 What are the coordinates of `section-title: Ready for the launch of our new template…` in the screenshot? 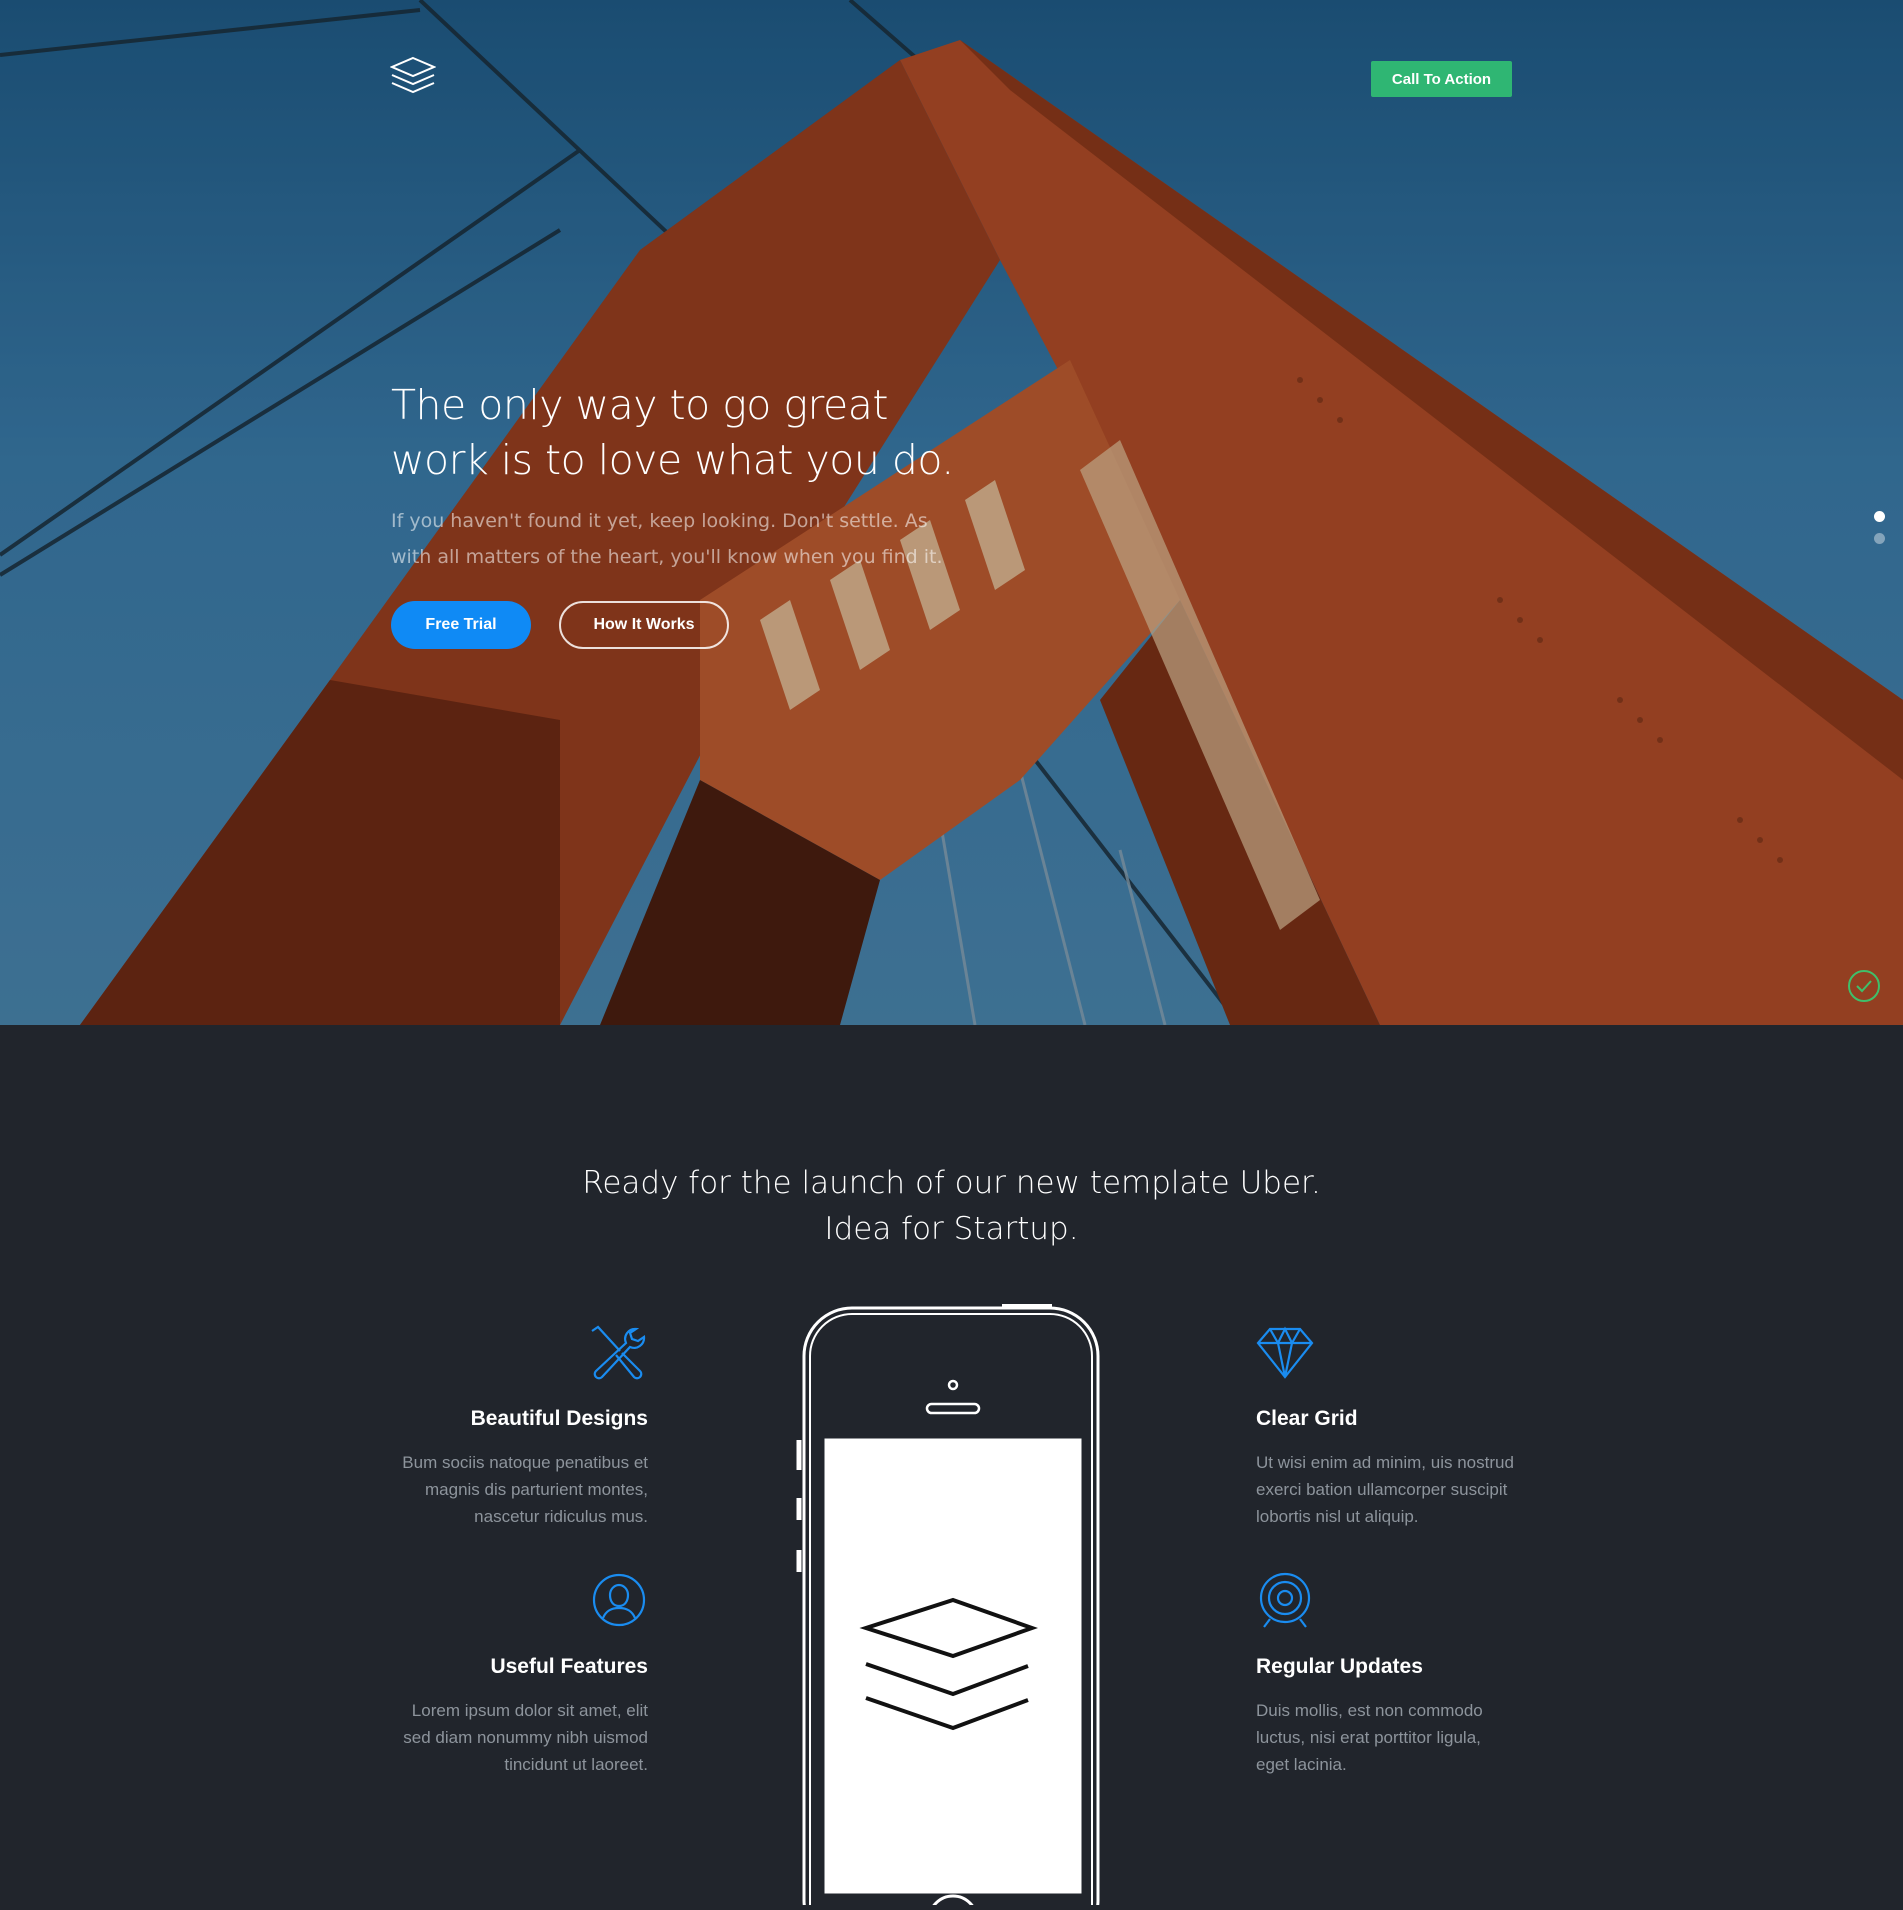 It's located at (951, 1206).